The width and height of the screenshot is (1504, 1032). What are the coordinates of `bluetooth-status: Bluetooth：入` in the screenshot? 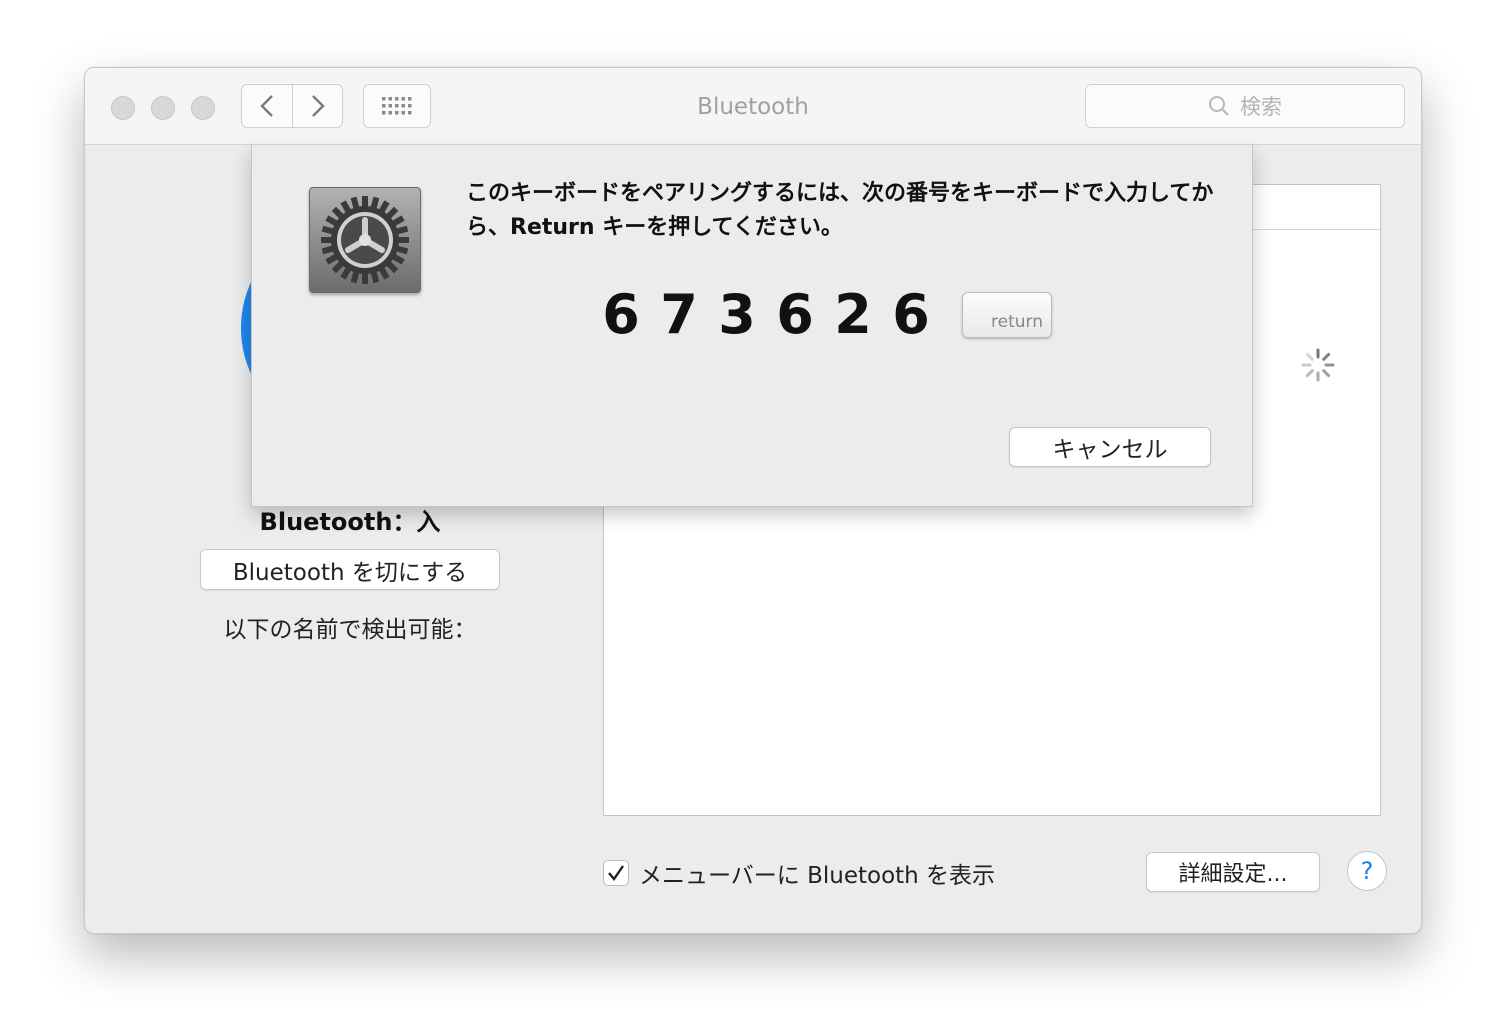 It's located at (350, 522).